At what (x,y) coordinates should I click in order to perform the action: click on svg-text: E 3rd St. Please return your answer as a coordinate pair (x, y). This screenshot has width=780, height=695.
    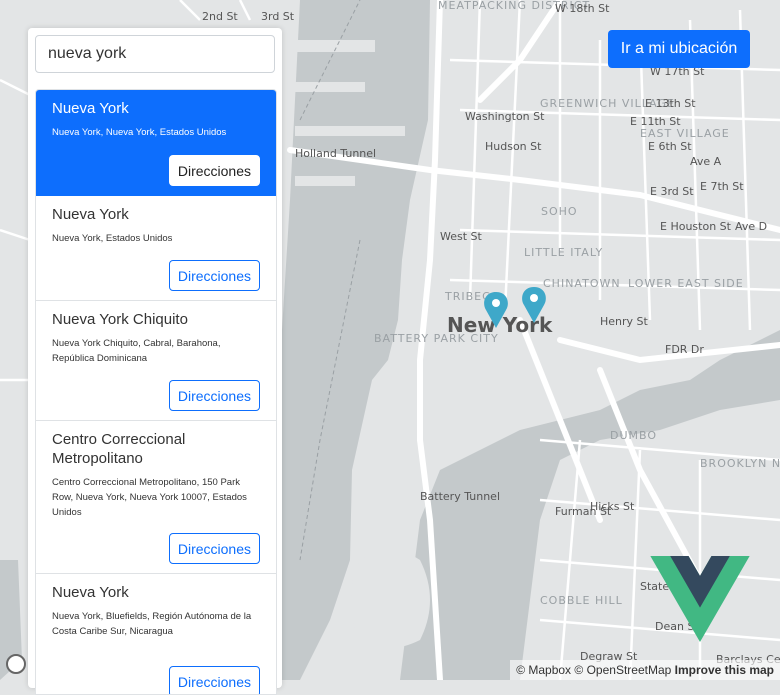
    Looking at the image, I should click on (672, 191).